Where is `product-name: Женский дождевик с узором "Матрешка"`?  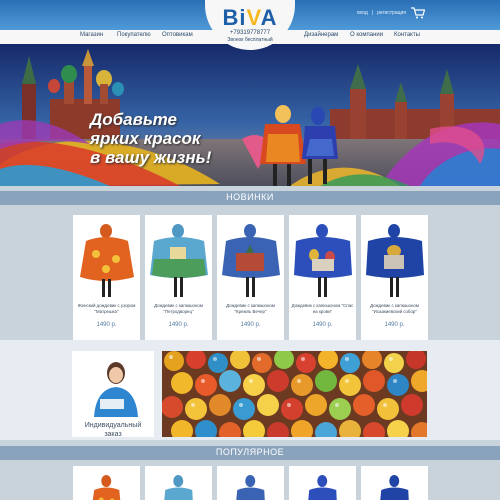
product-name: Женский дождевик с узором "Матрешка" is located at coordinates (106, 308).